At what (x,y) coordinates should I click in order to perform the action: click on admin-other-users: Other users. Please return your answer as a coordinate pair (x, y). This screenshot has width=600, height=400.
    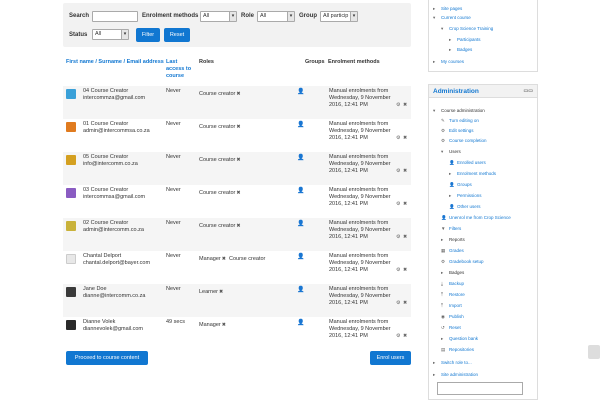
    Looking at the image, I should click on (469, 206).